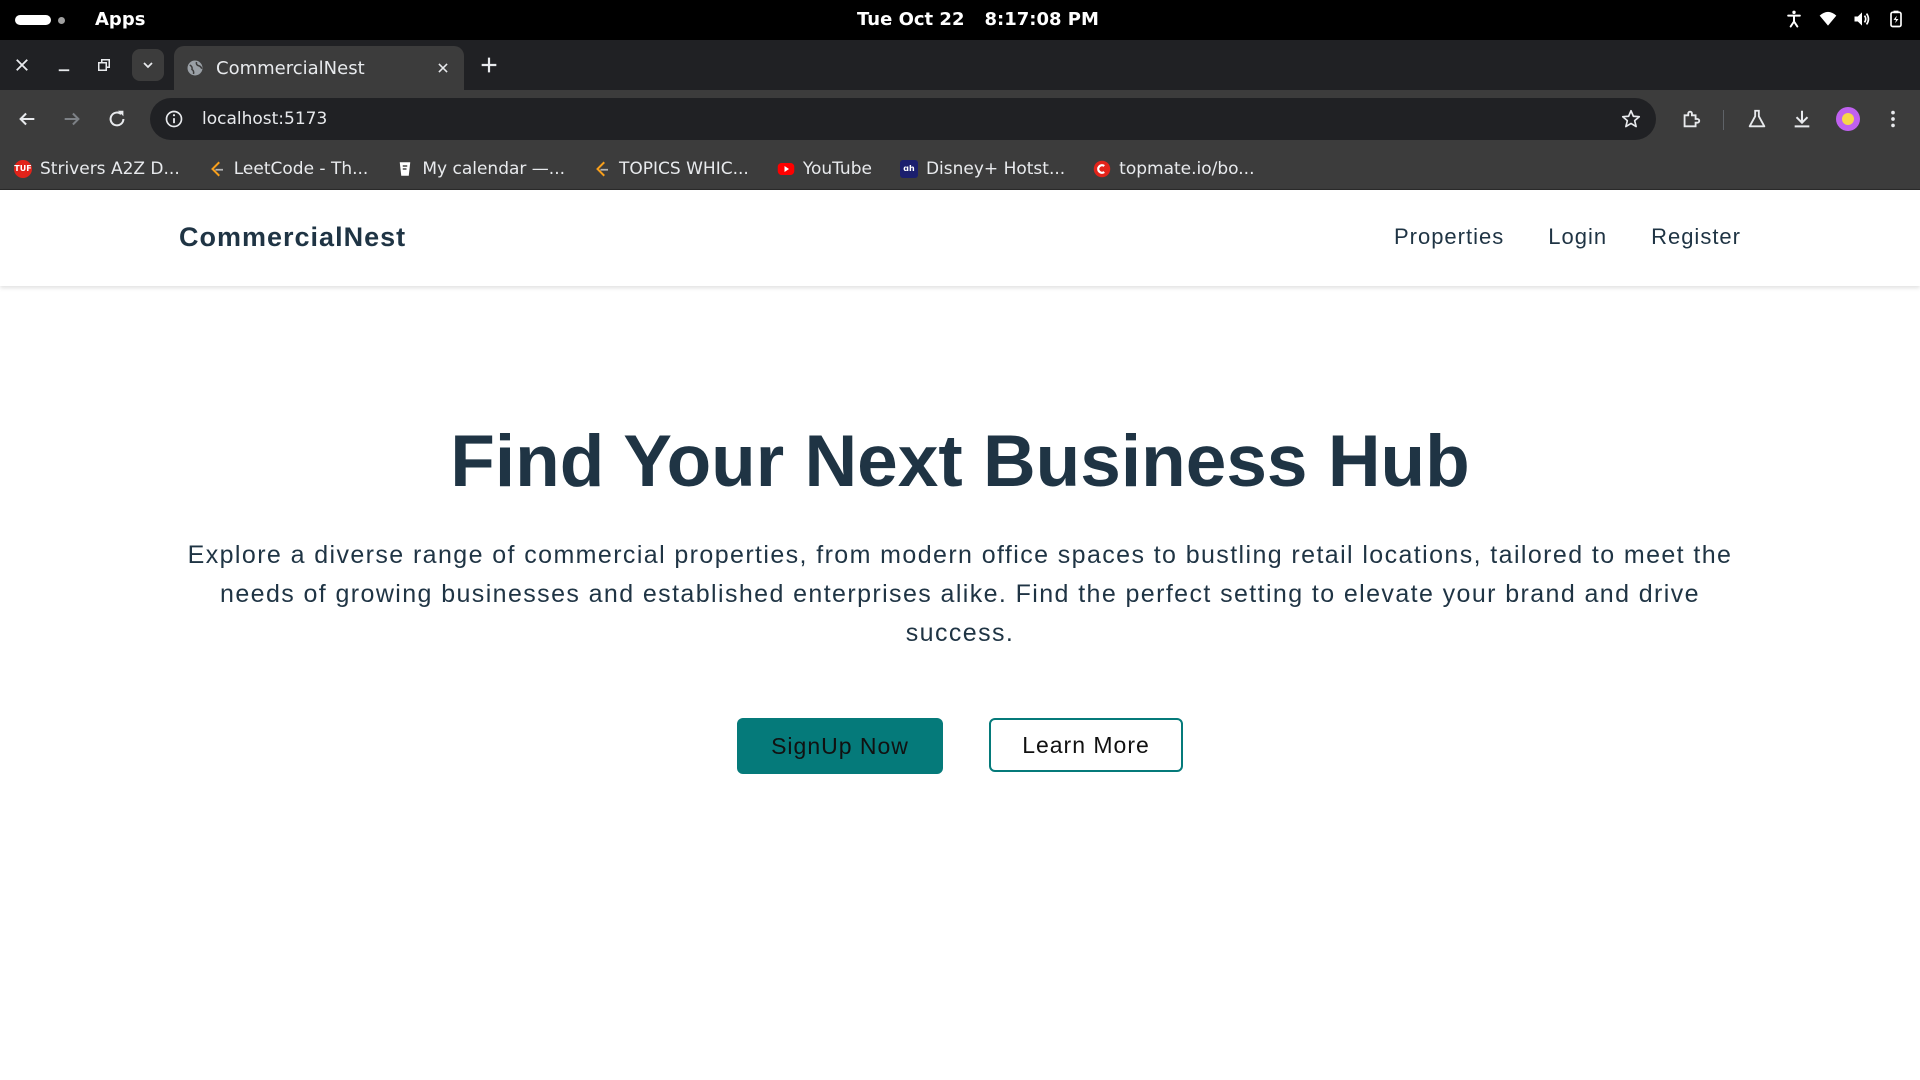  I want to click on browser-tab-active: CommercialNest, so click(319, 68).